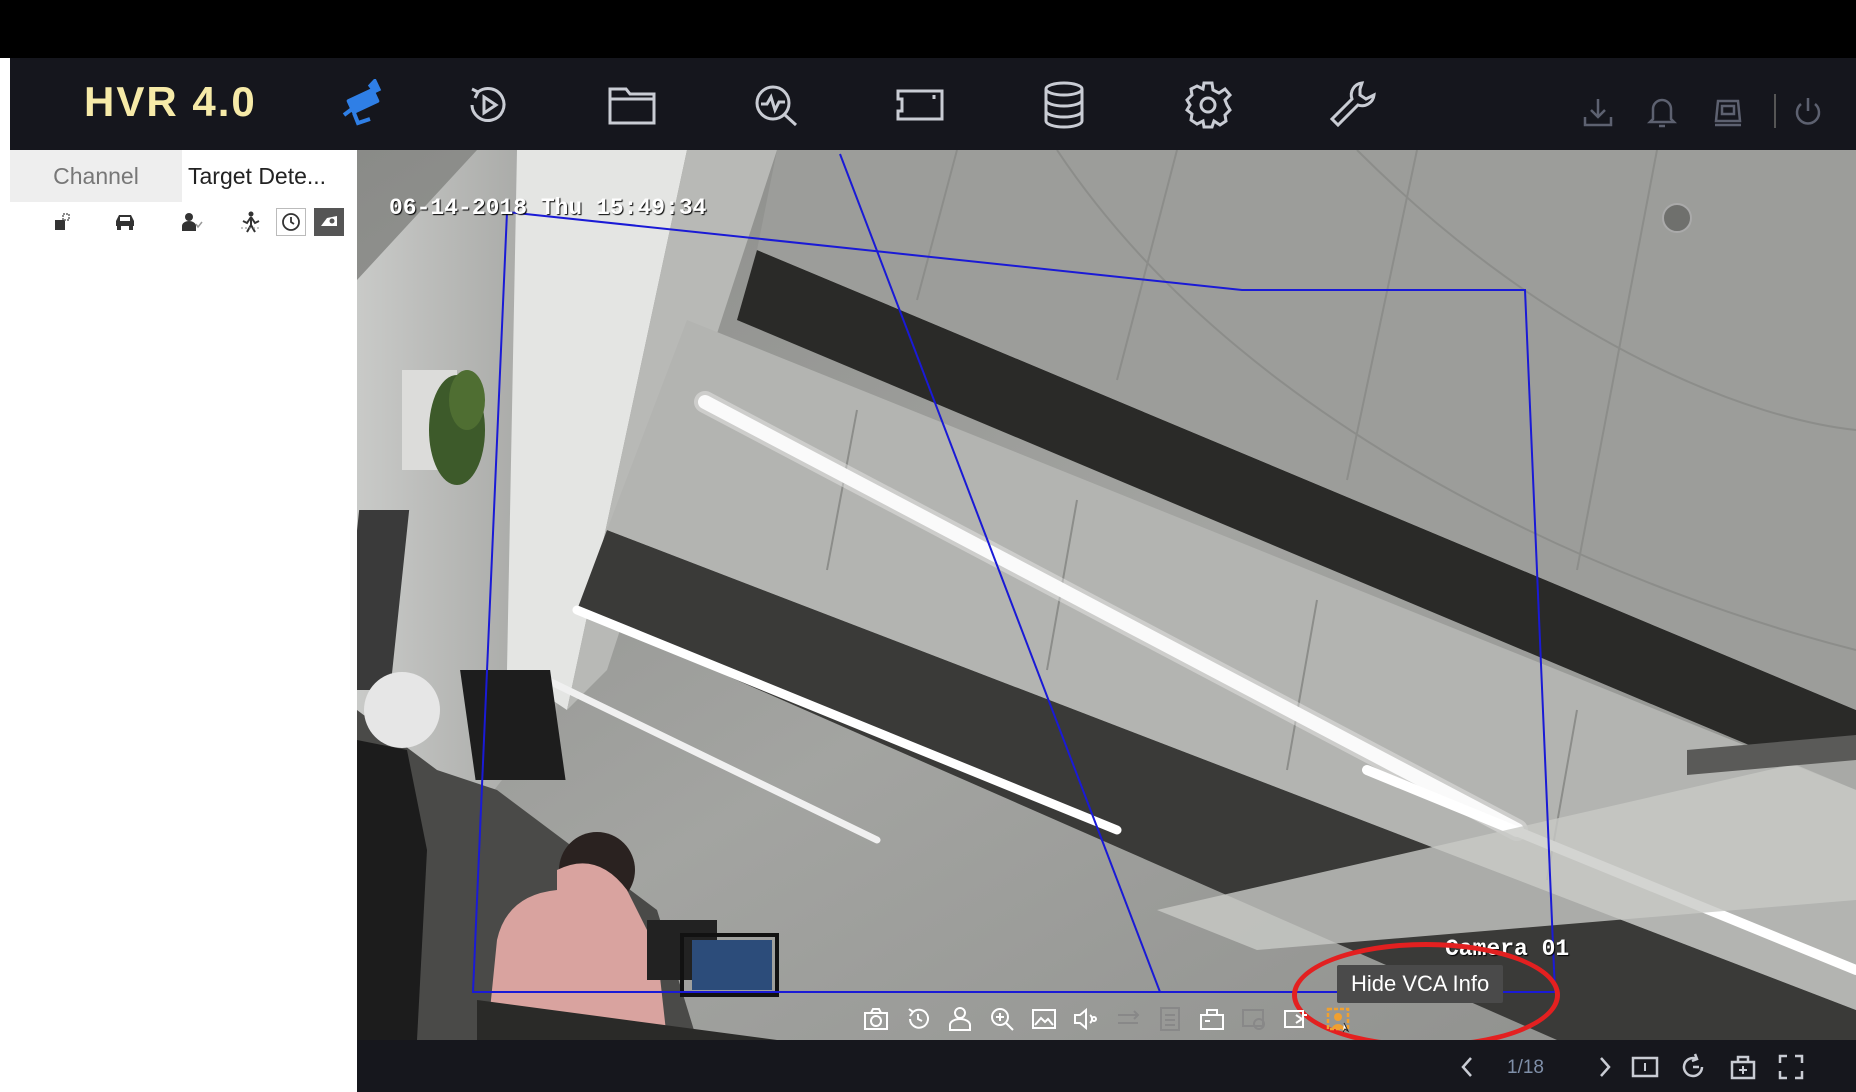  I want to click on power-button, so click(1808, 112).